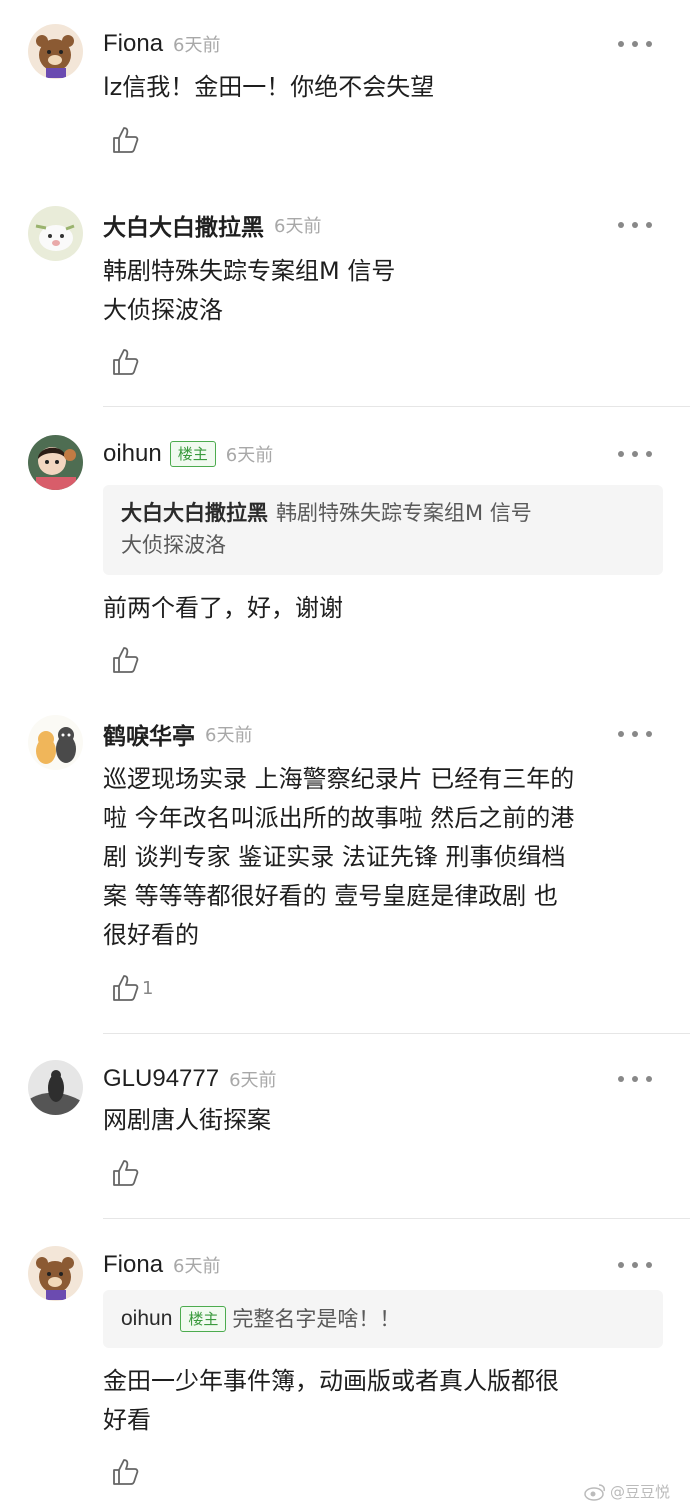  I want to click on comment-meta: oihun 楼主 6天前, so click(188, 454).